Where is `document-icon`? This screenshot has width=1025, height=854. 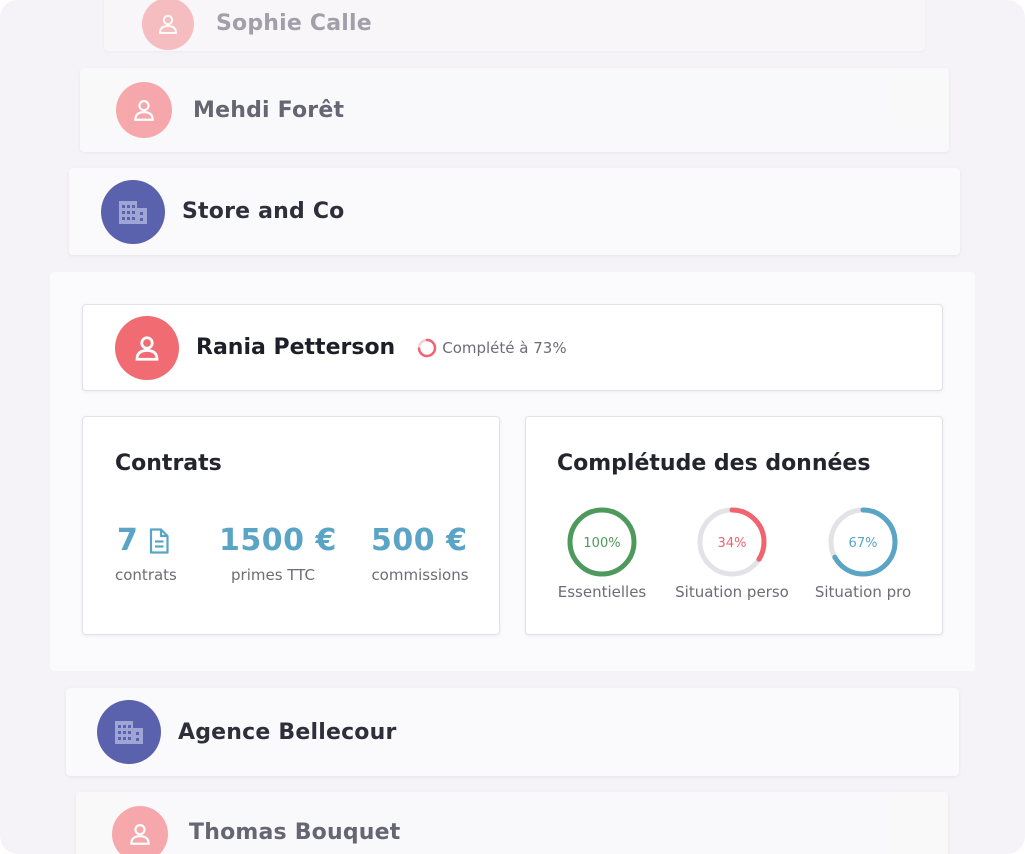 document-icon is located at coordinates (159, 541).